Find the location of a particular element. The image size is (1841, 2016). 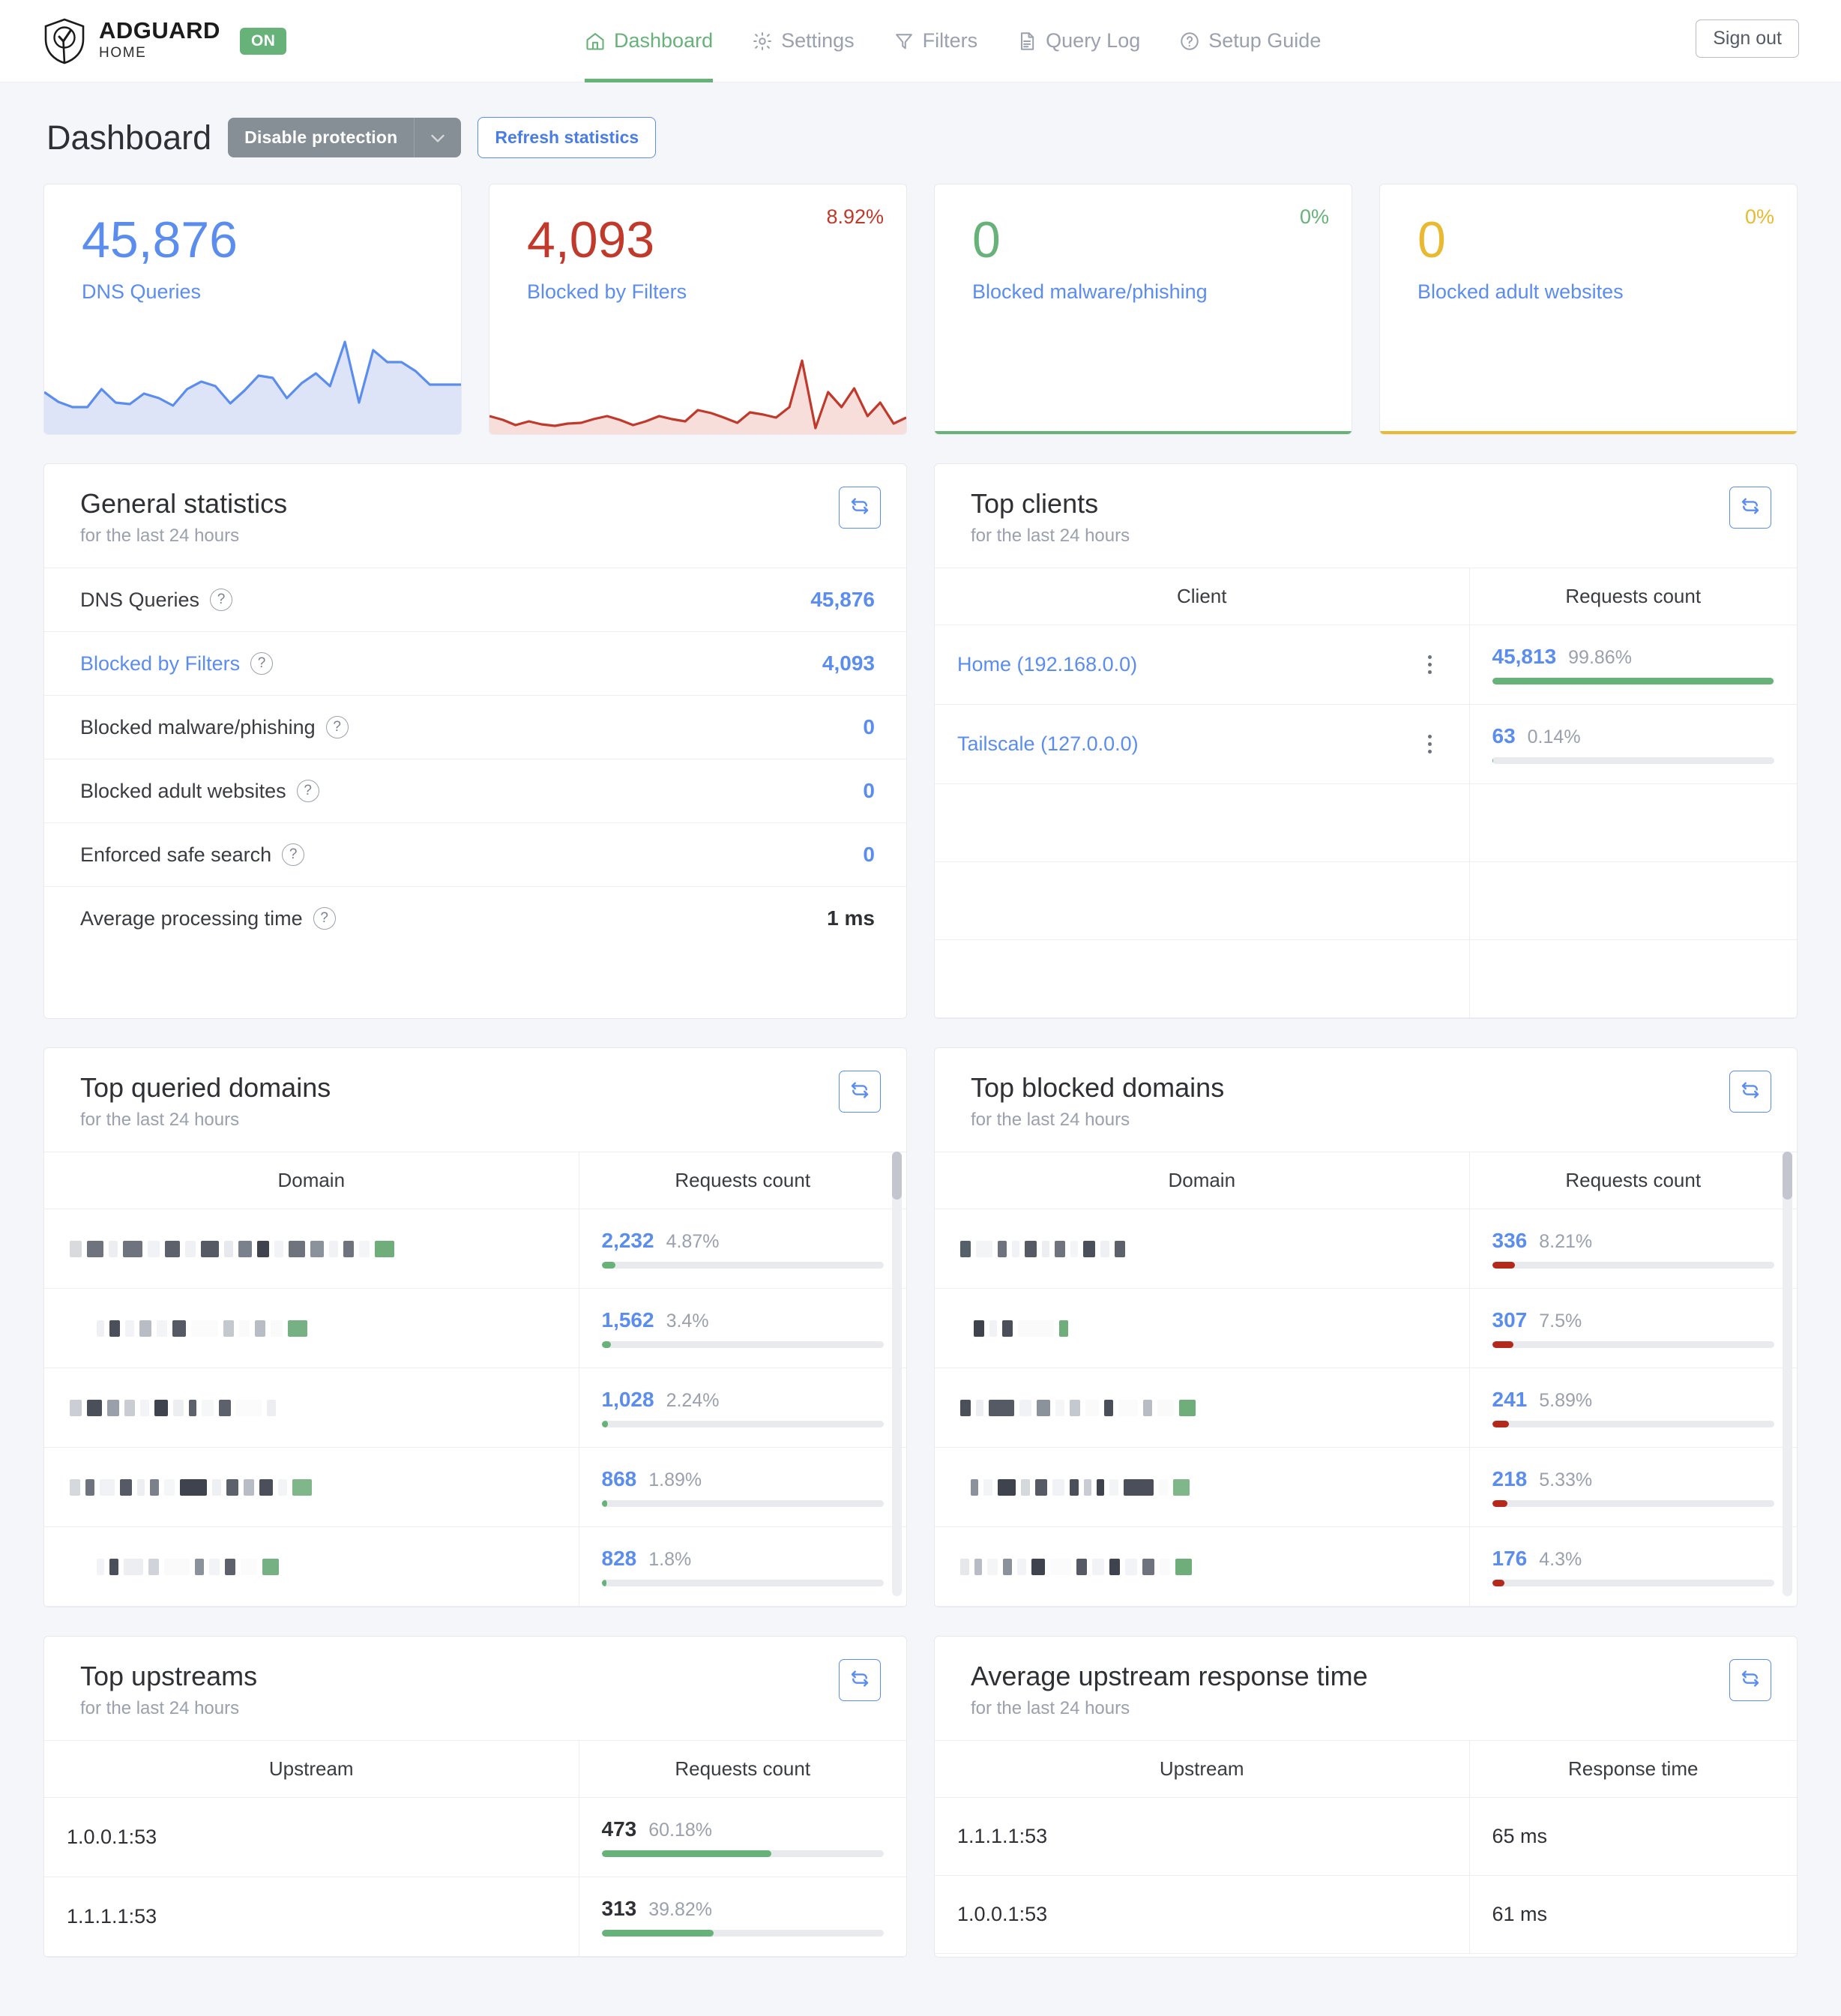

nav-item-setup-guide: Setup Guide is located at coordinates (1250, 41).